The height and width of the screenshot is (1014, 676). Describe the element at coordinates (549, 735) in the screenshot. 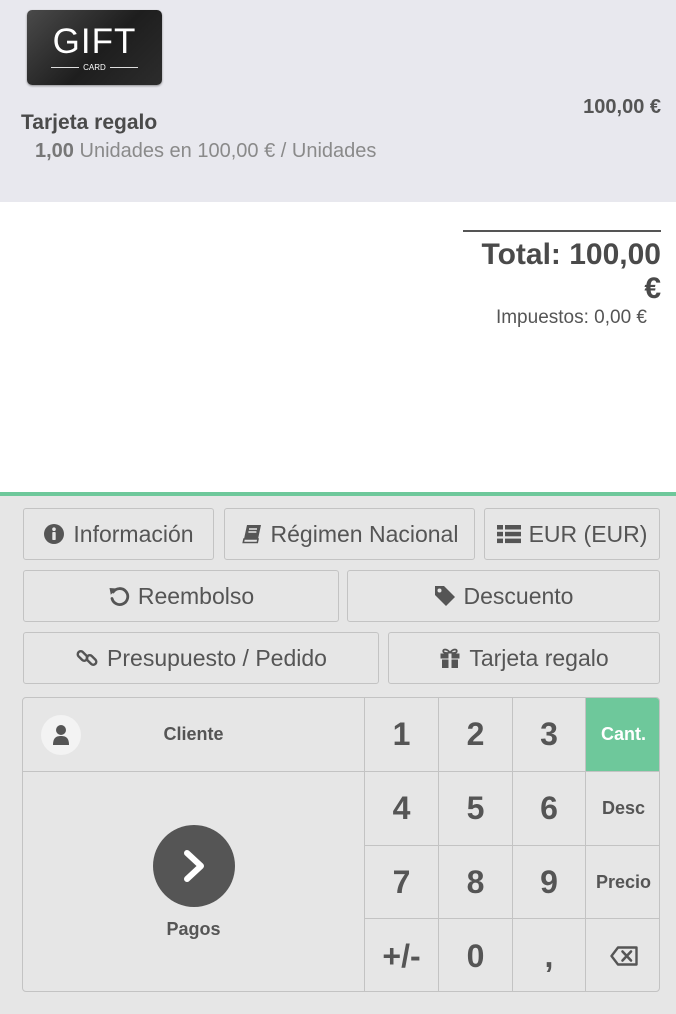

I see `numpad-key-3: 3` at that location.